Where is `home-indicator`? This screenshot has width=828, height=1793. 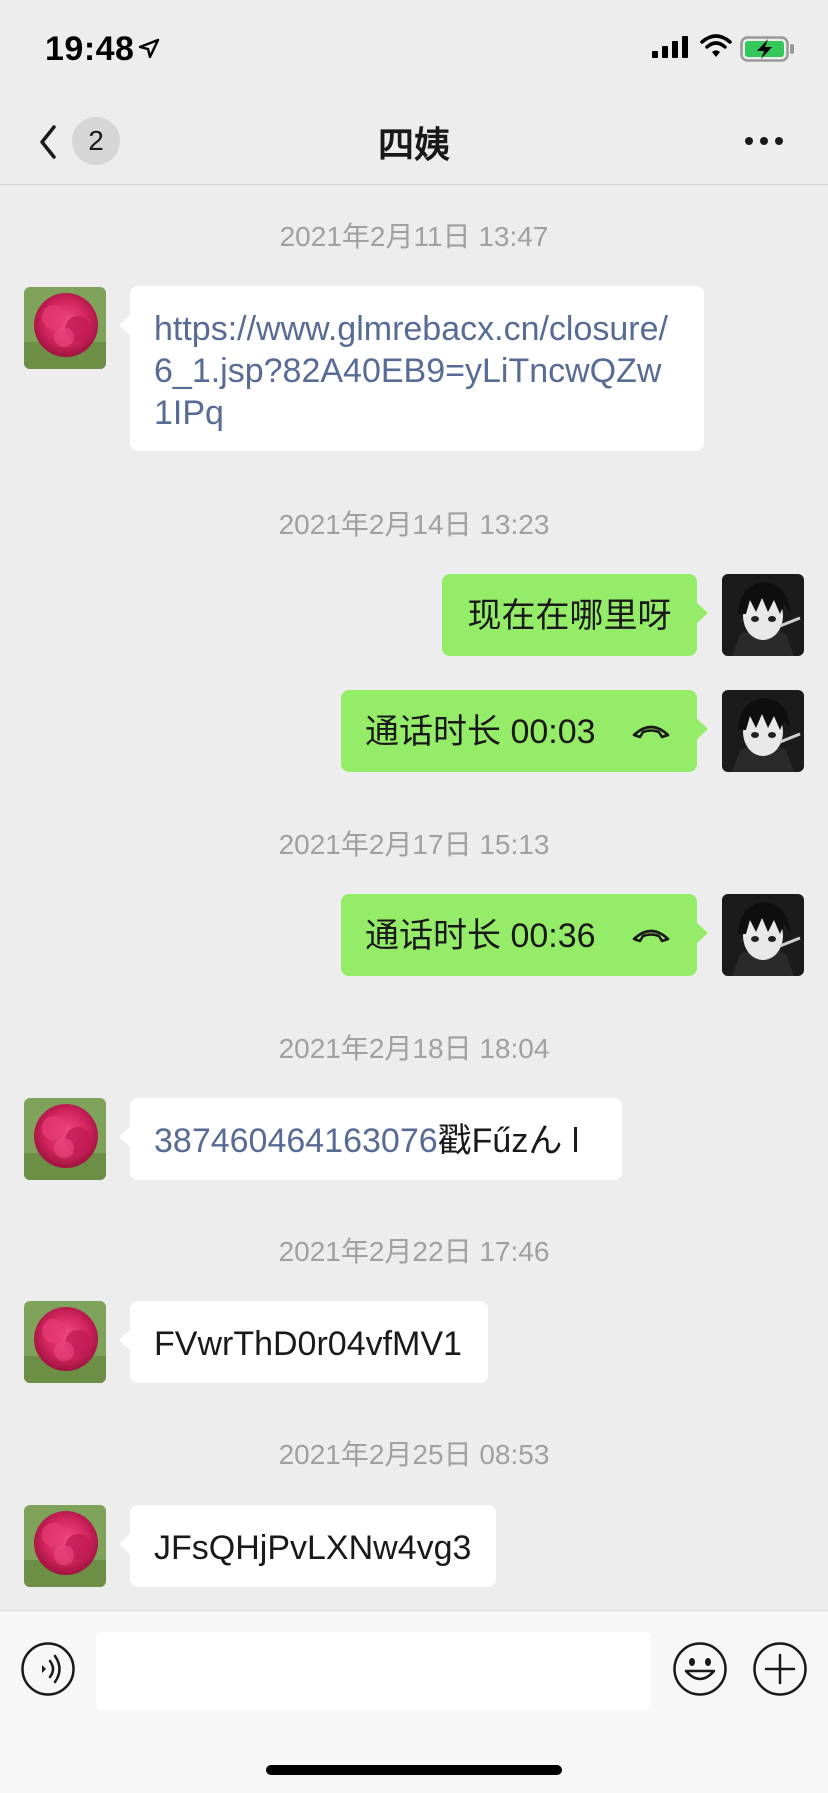 home-indicator is located at coordinates (414, 1770).